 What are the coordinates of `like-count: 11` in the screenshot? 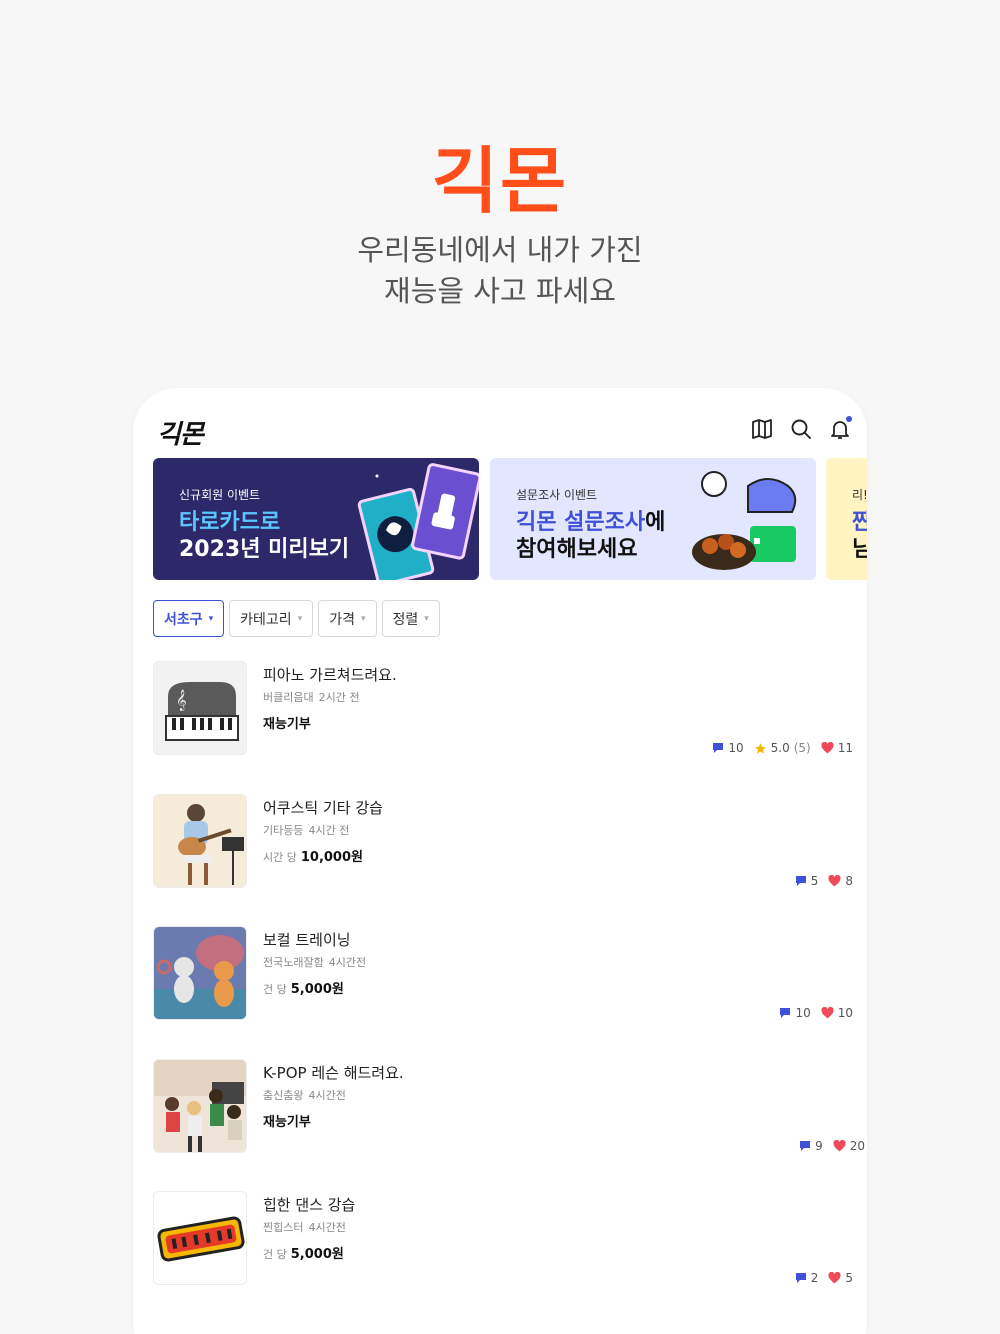 It's located at (845, 748).